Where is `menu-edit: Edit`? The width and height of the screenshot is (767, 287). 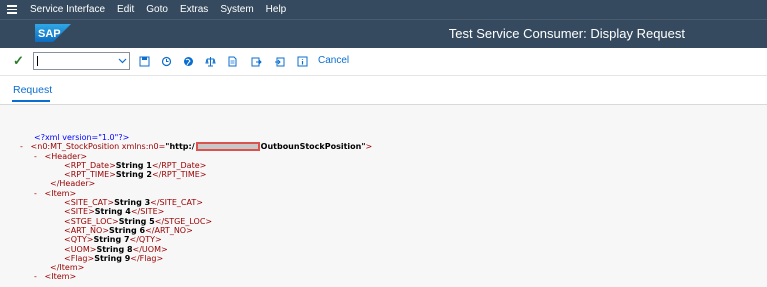
menu-edit: Edit is located at coordinates (125, 9).